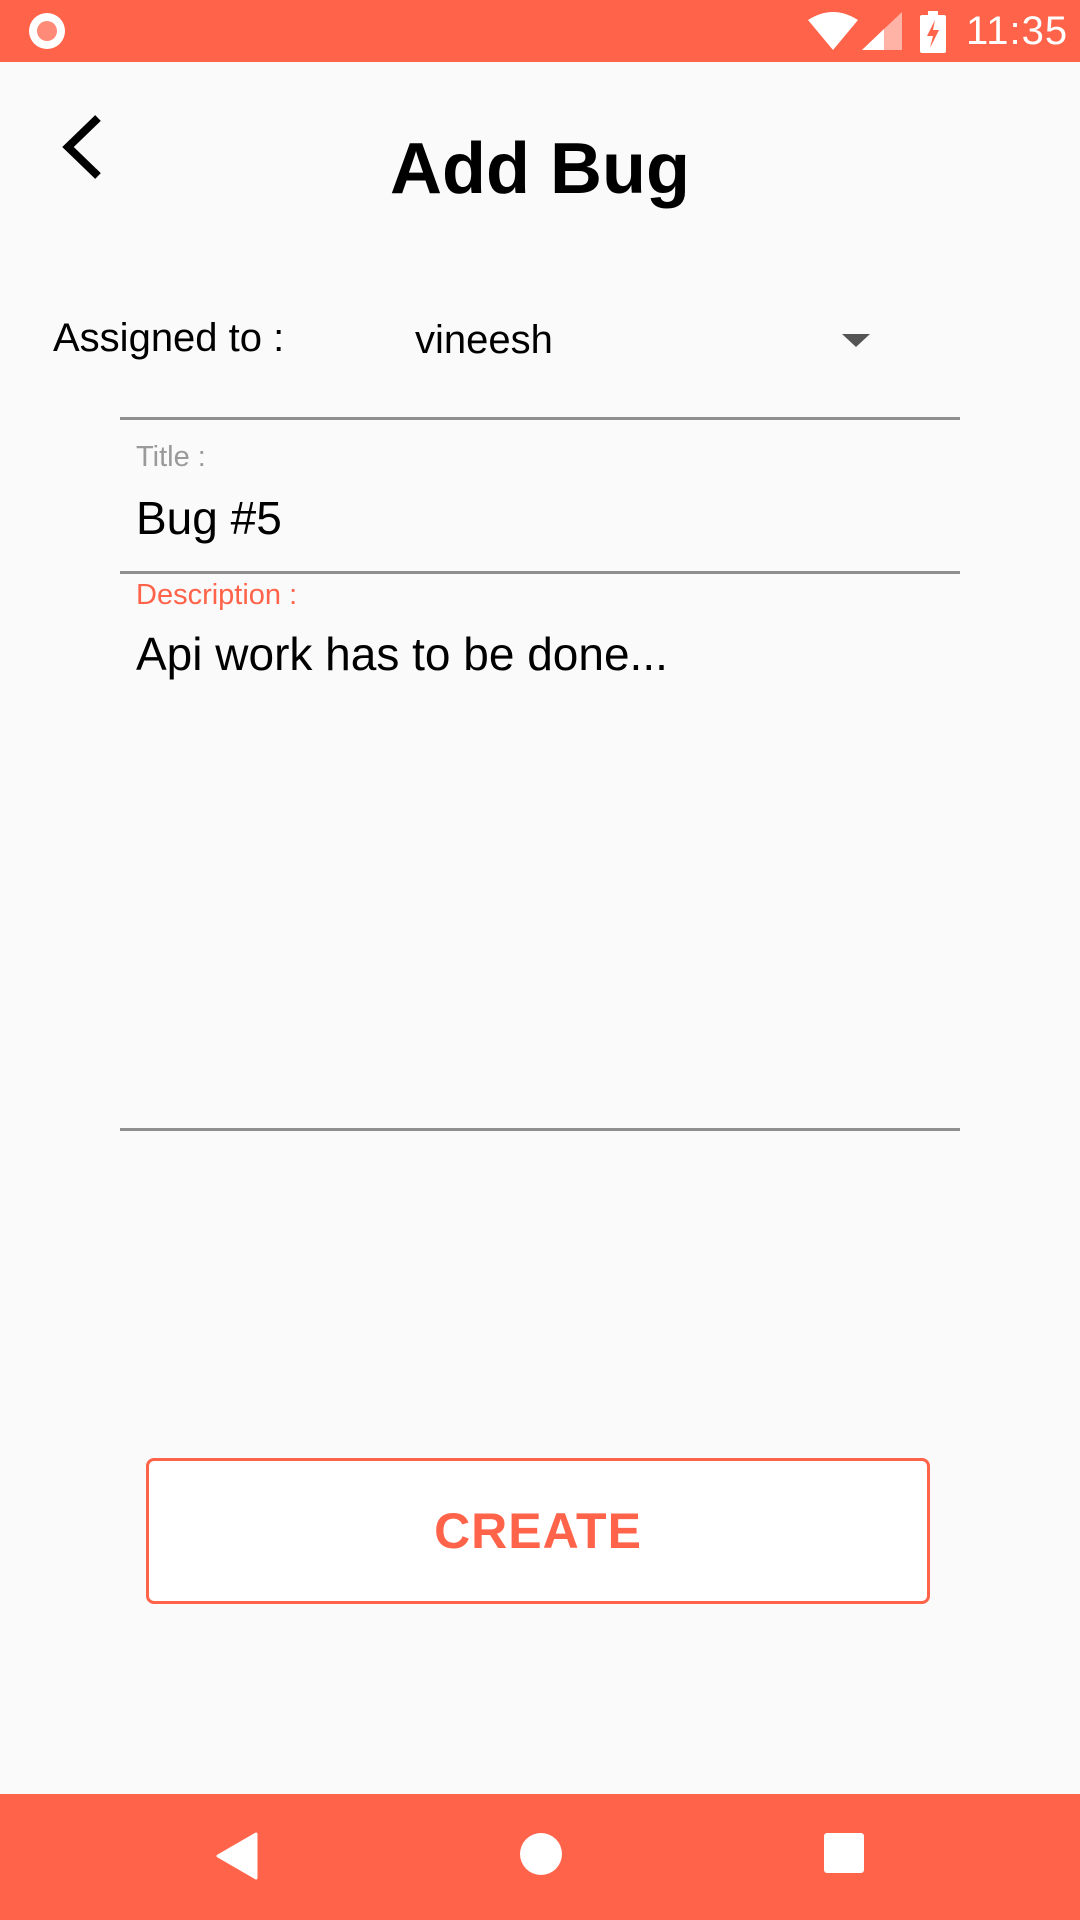 This screenshot has height=1920, width=1080. I want to click on assignee-value: vineesh, so click(484, 340).